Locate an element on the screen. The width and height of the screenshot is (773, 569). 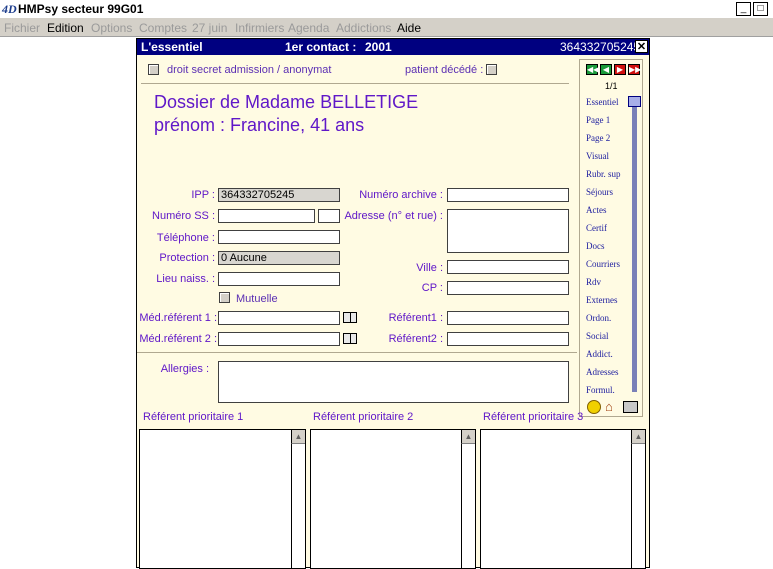
deceased-checkbox is located at coordinates (491, 69).